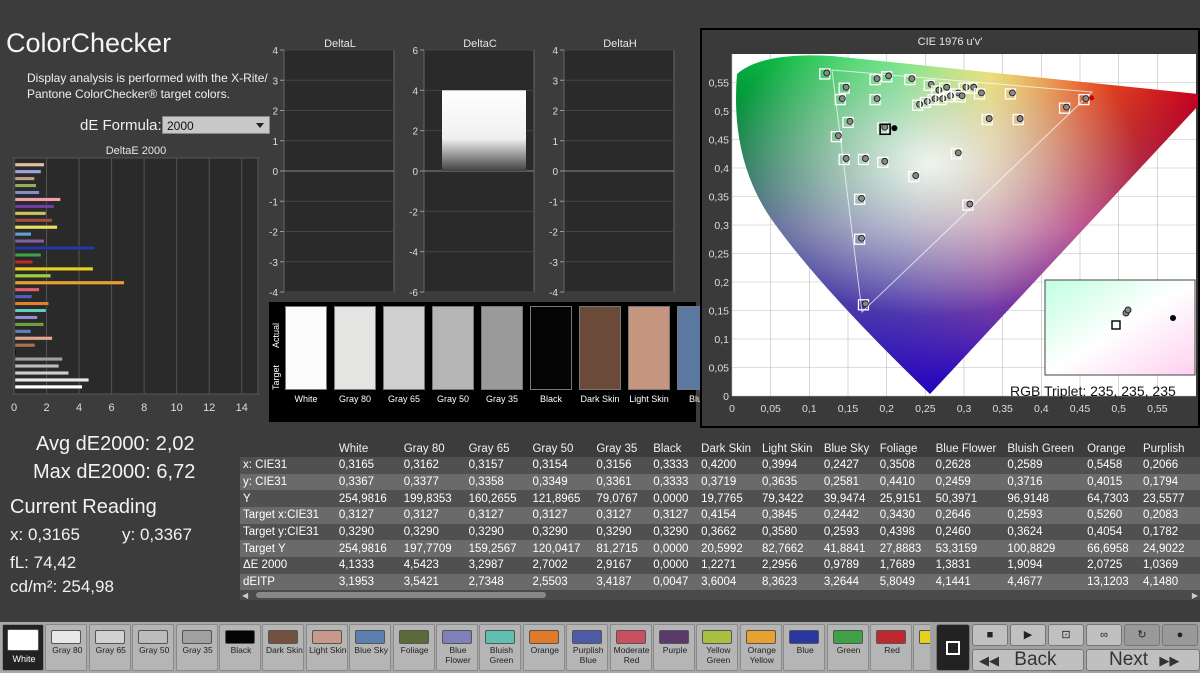  I want to click on row-label: Y, so click(288, 499).